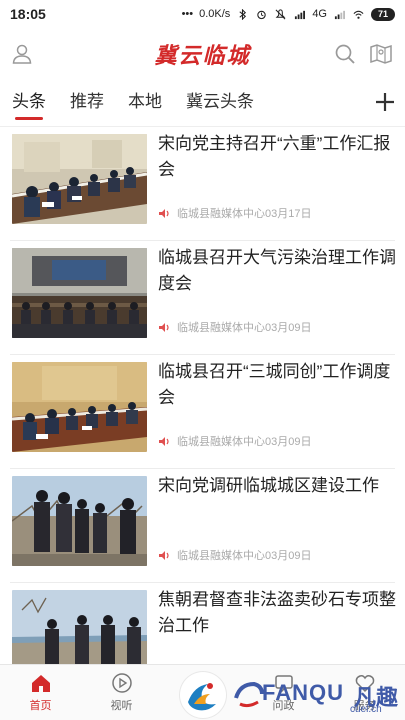 The image size is (405, 720). I want to click on battery-indicator: 71, so click(383, 14).